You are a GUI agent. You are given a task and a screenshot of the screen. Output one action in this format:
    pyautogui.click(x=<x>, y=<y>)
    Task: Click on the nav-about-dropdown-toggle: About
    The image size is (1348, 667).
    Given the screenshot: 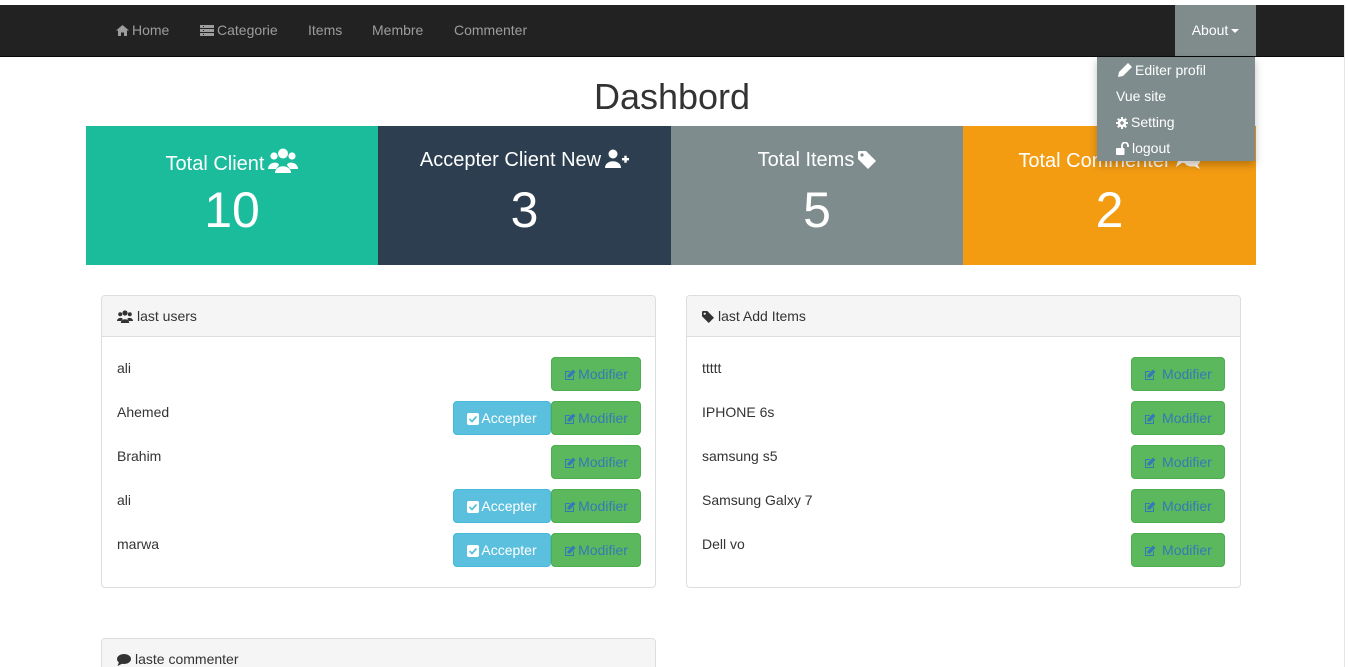 What is the action you would take?
    pyautogui.click(x=1215, y=30)
    